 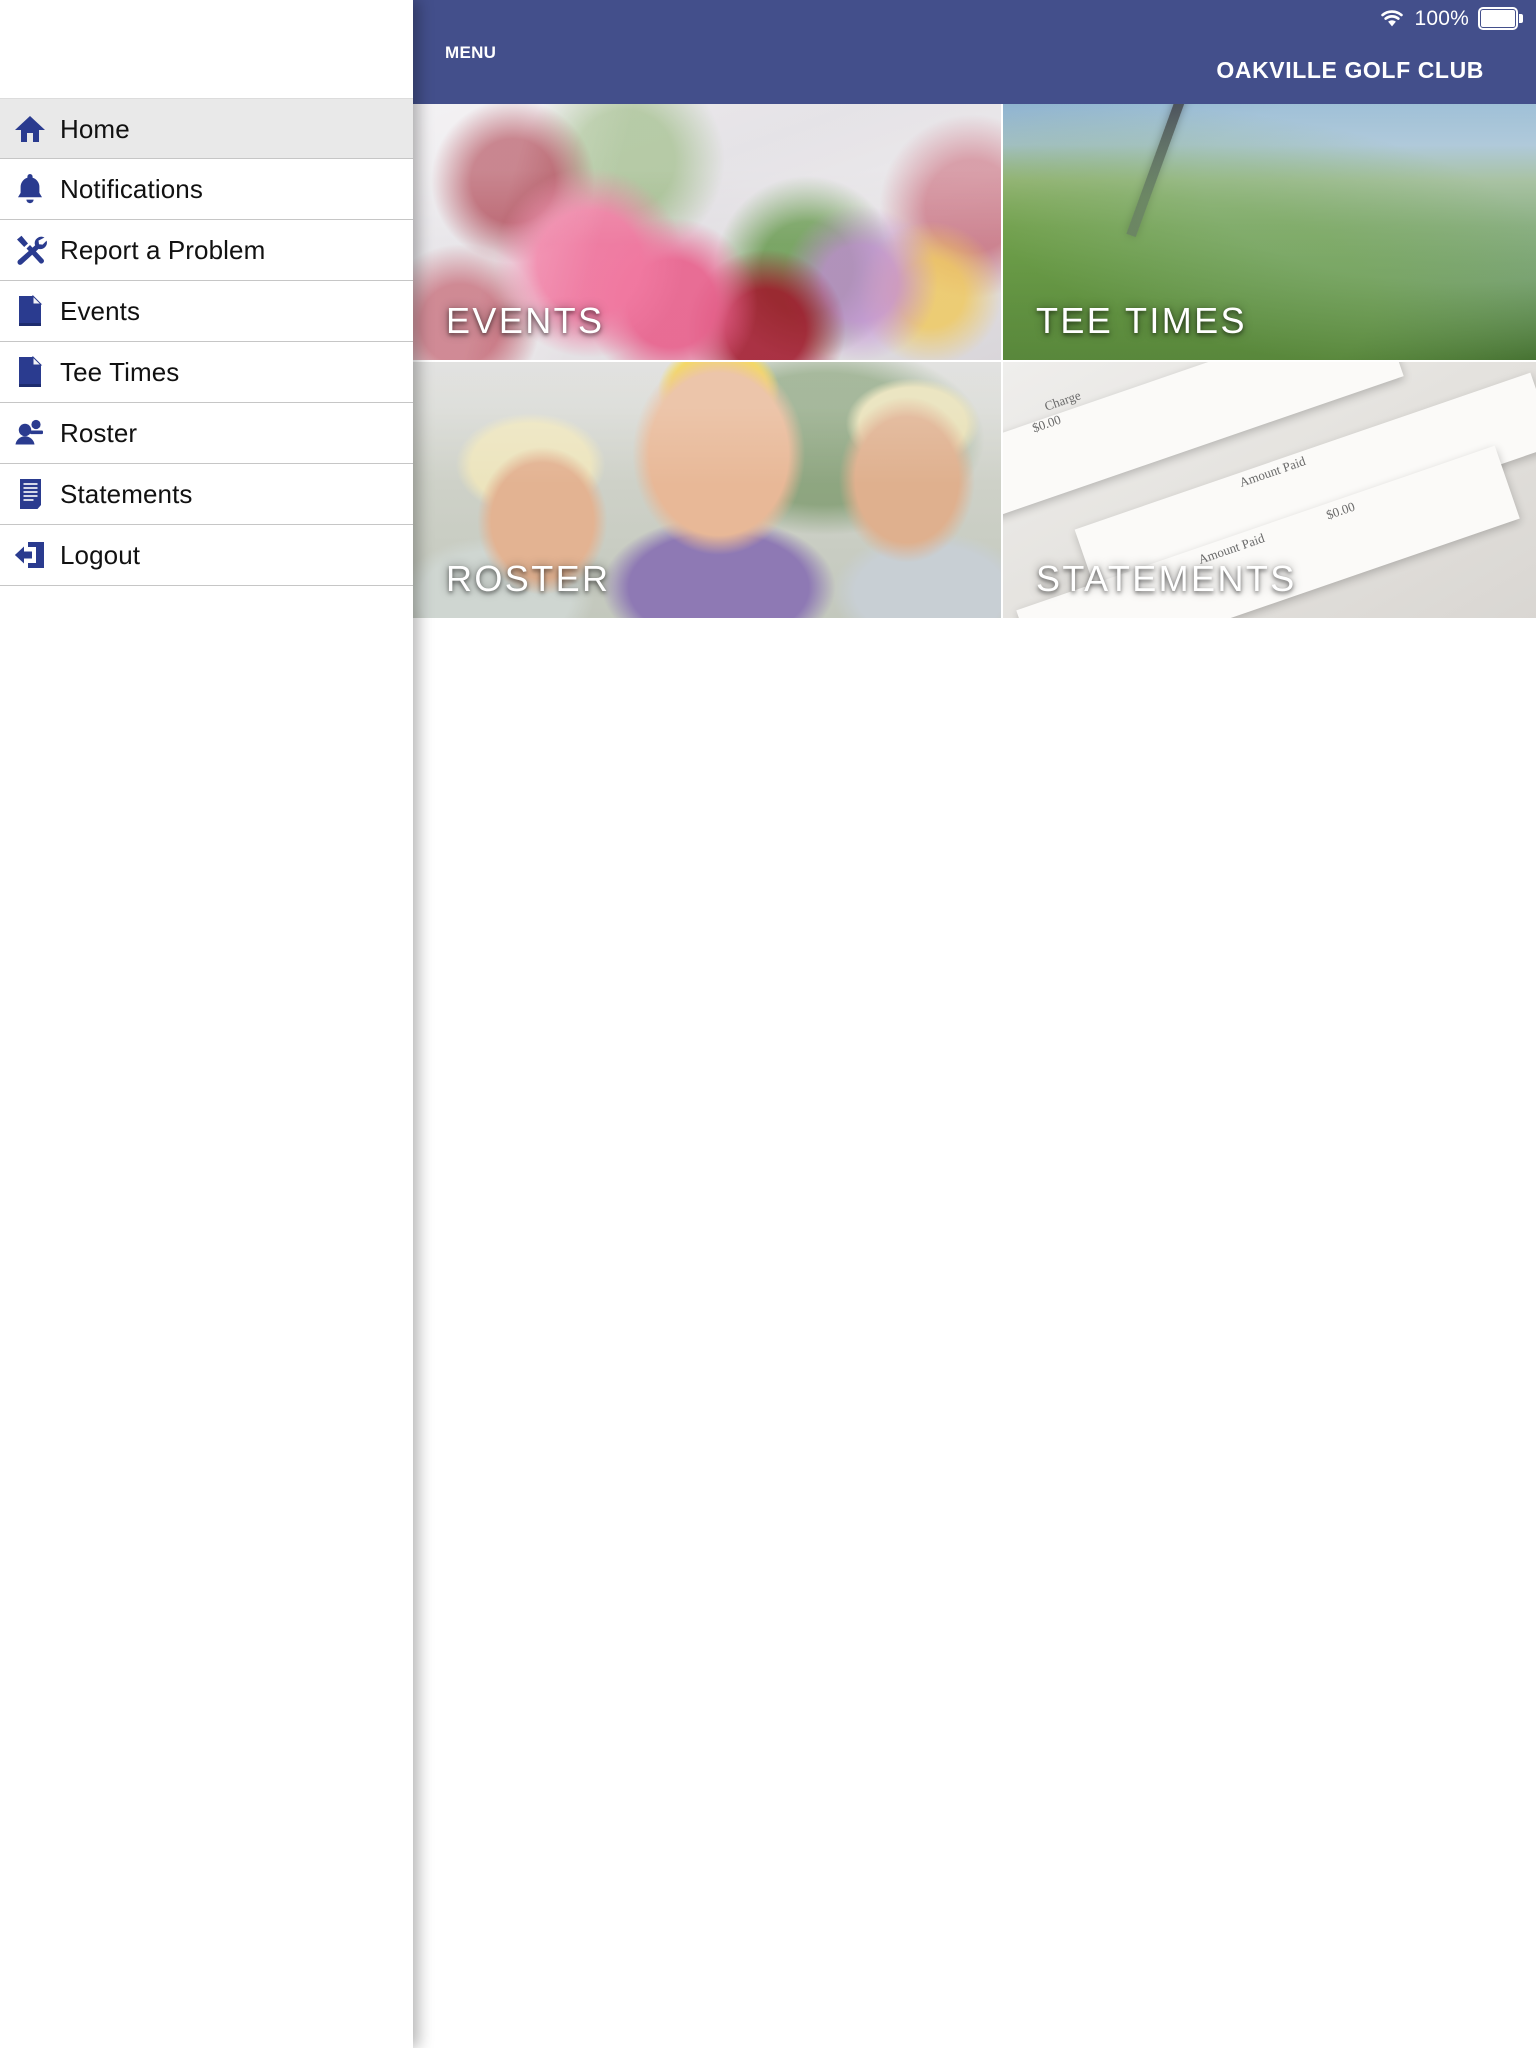 I want to click on home-icon, so click(x=30, y=129).